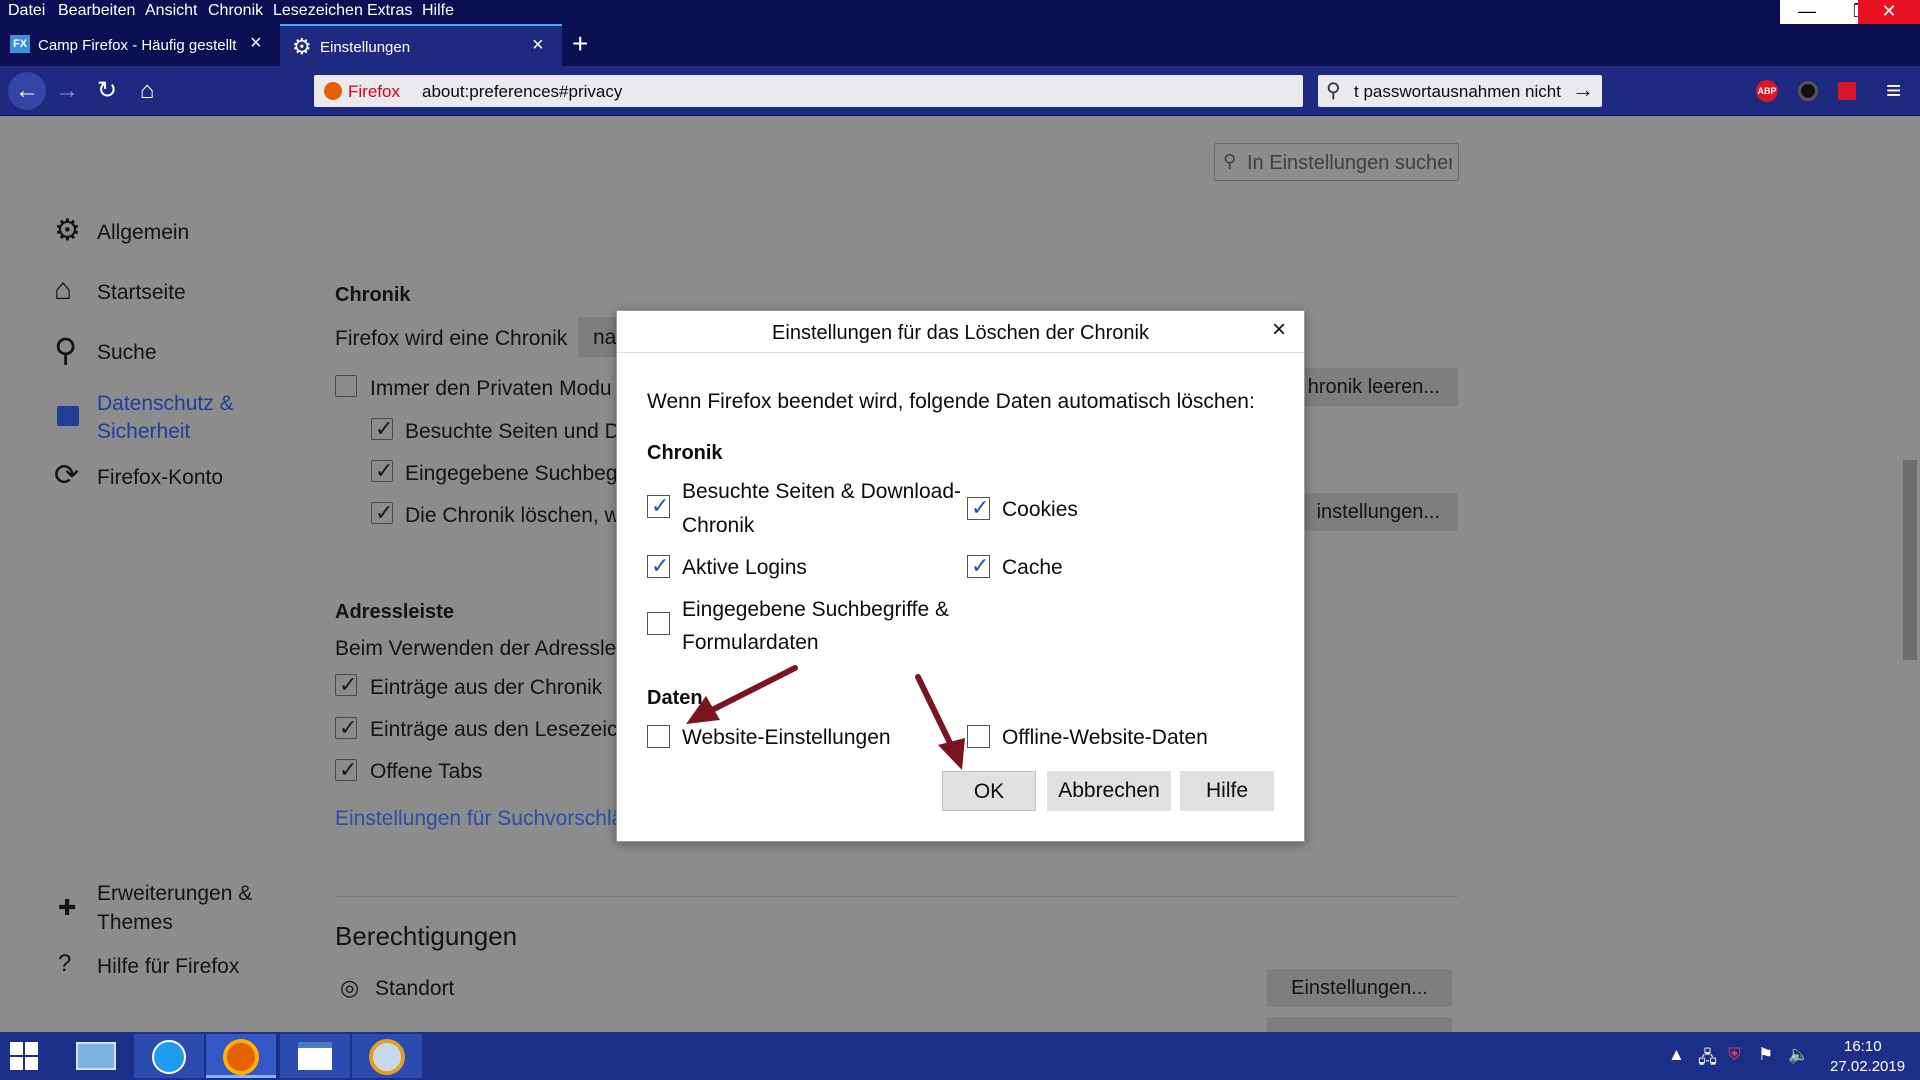  I want to click on taskbar: ▲ 🖧 ⛨ ⚑ 🔈 16:10 27.02.2019, so click(960, 1056).